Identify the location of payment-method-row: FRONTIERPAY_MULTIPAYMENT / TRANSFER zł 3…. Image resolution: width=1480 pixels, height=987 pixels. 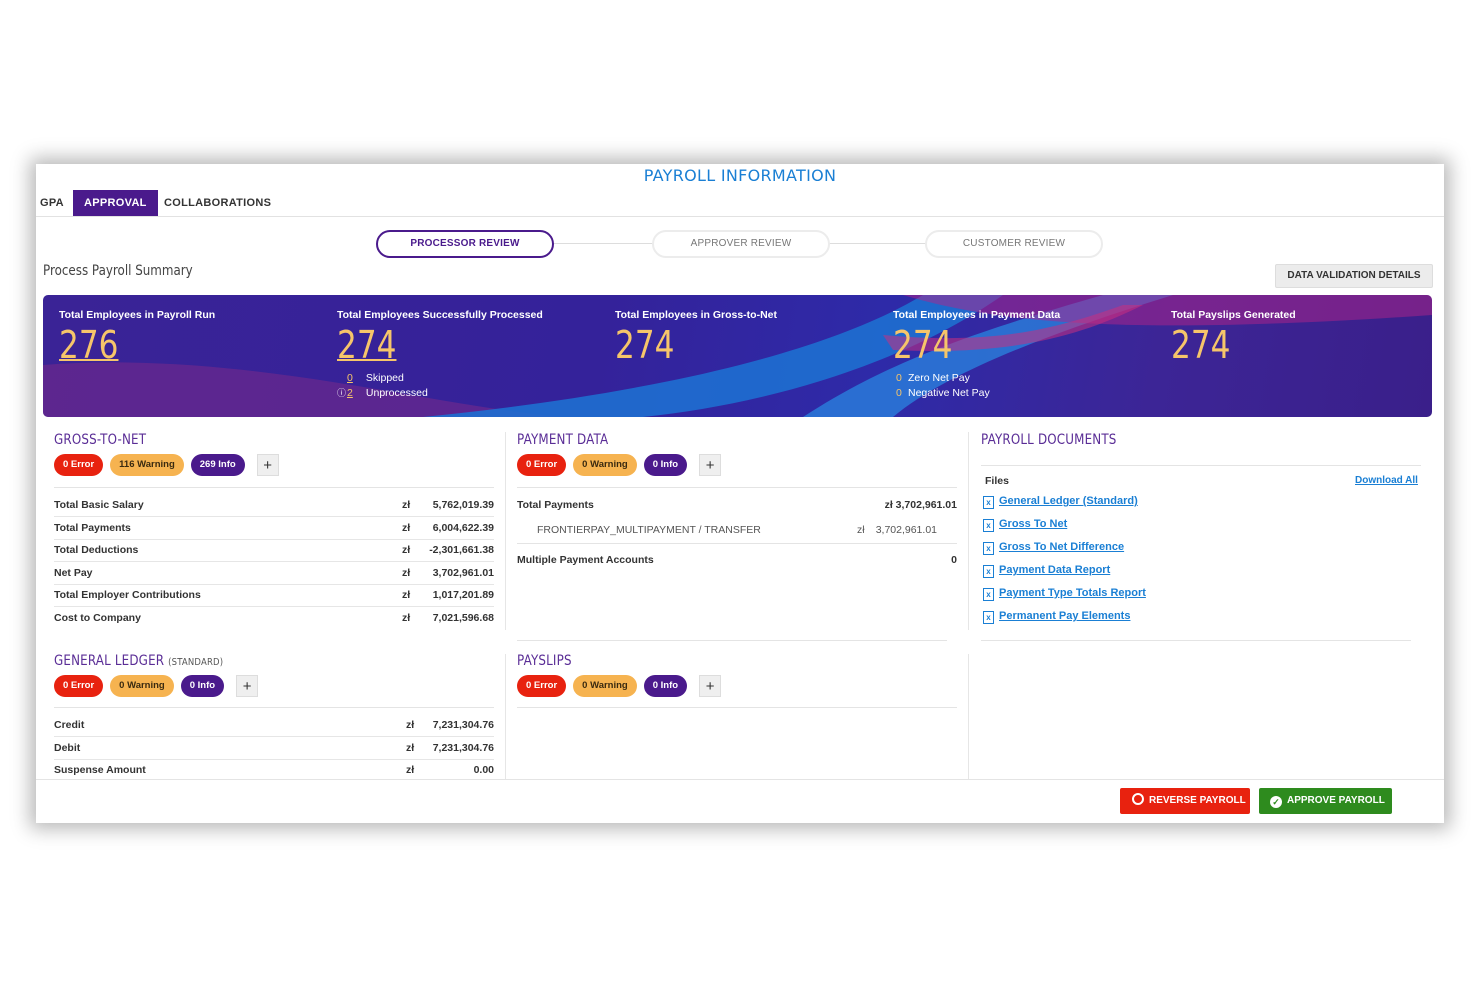
(737, 530).